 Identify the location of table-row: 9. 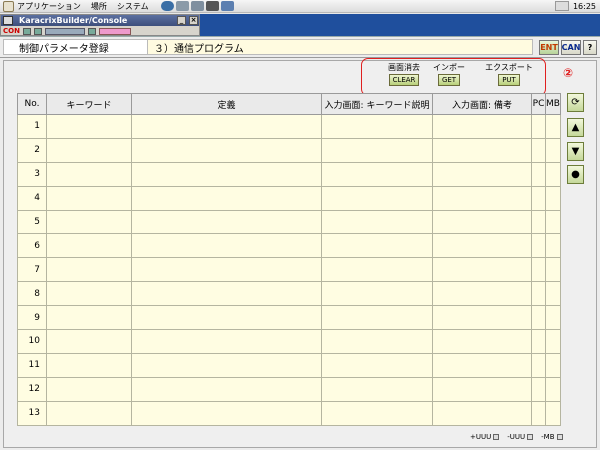
(289, 318).